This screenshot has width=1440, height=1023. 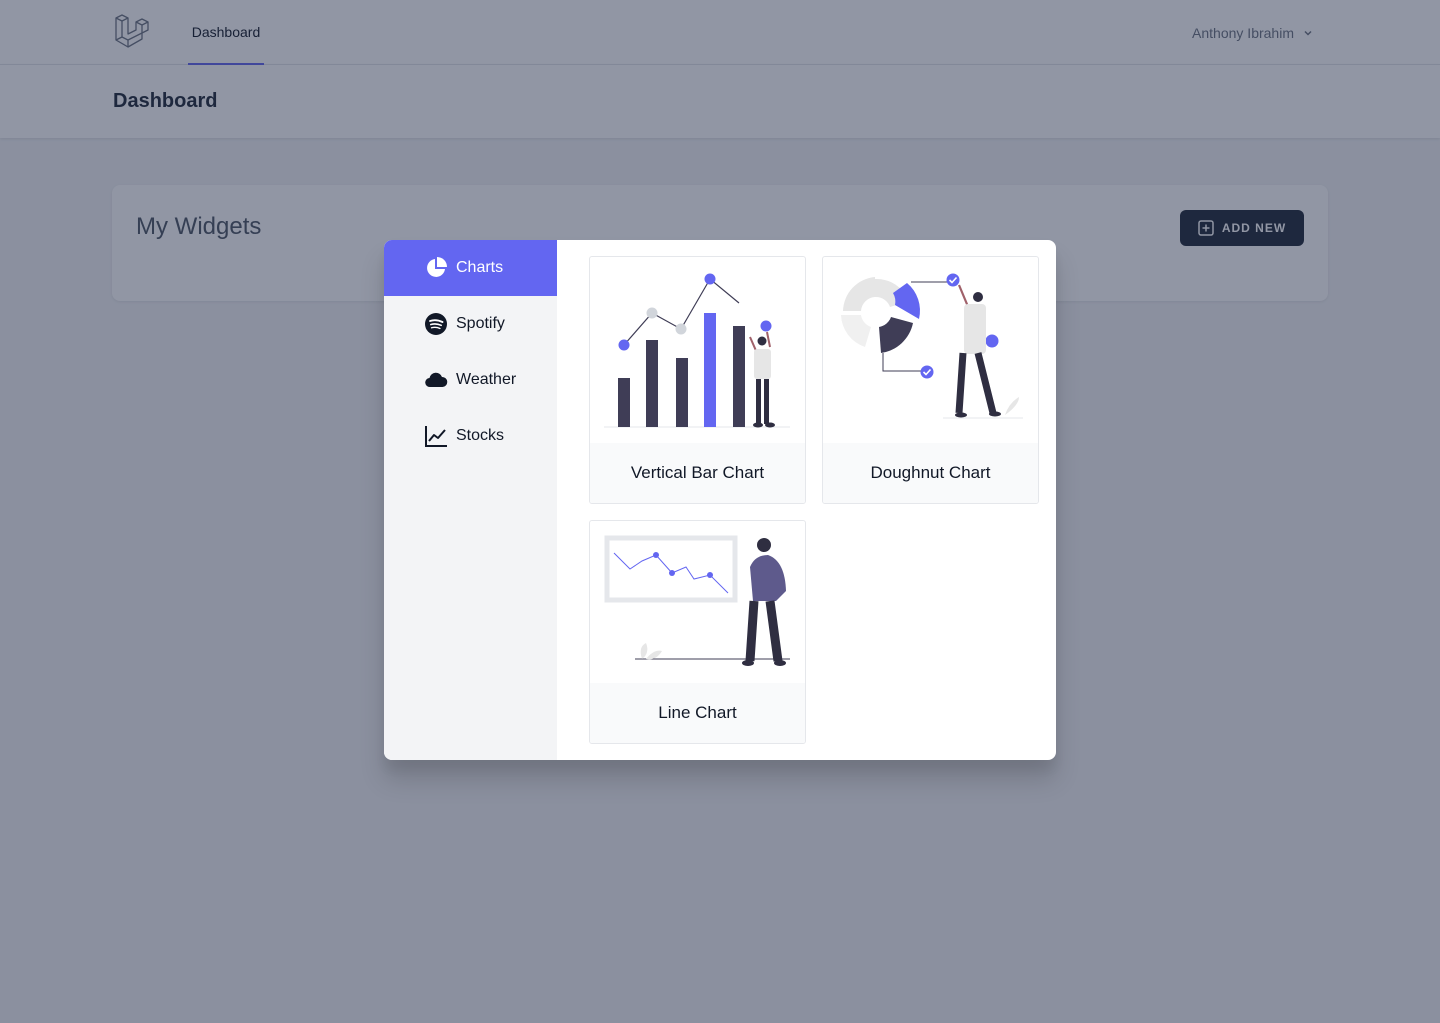 I want to click on category-sidebar: Charts Spotify Weather Stocks, so click(x=470, y=500).